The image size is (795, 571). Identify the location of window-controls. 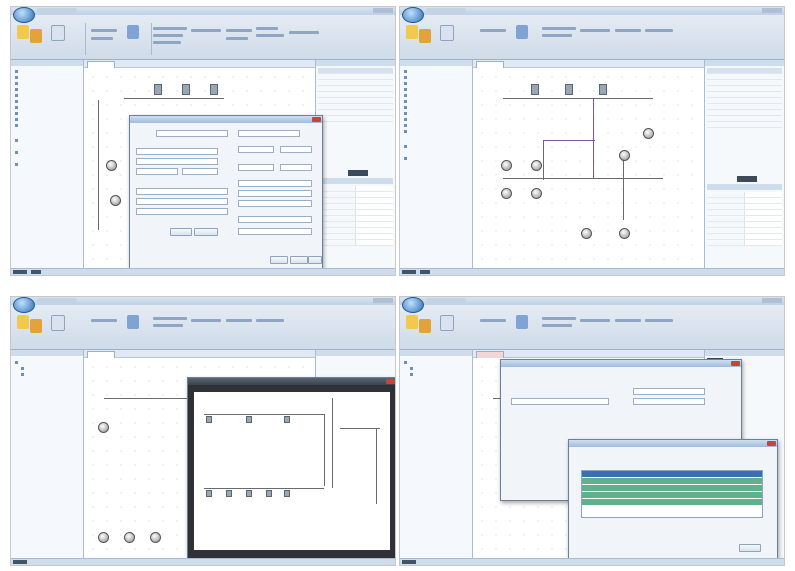
(772, 300).